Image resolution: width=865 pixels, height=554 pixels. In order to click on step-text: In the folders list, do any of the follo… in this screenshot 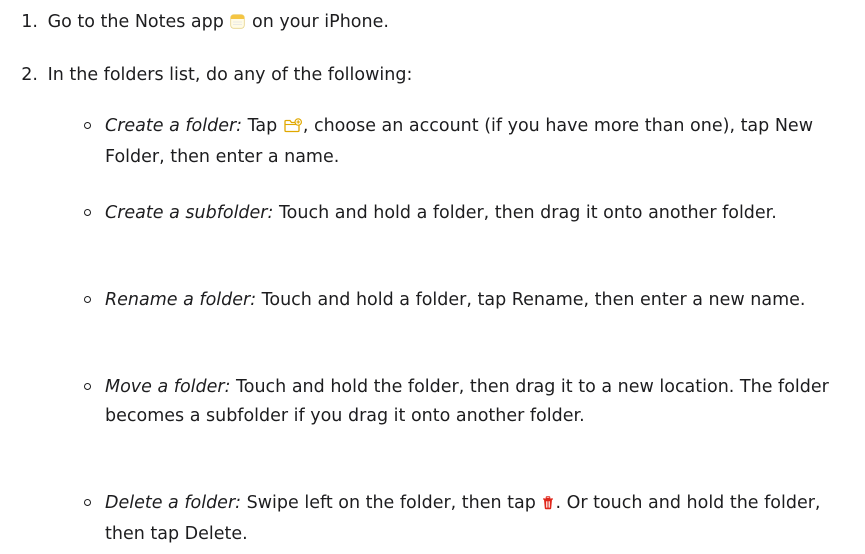, I will do `click(230, 75)`.